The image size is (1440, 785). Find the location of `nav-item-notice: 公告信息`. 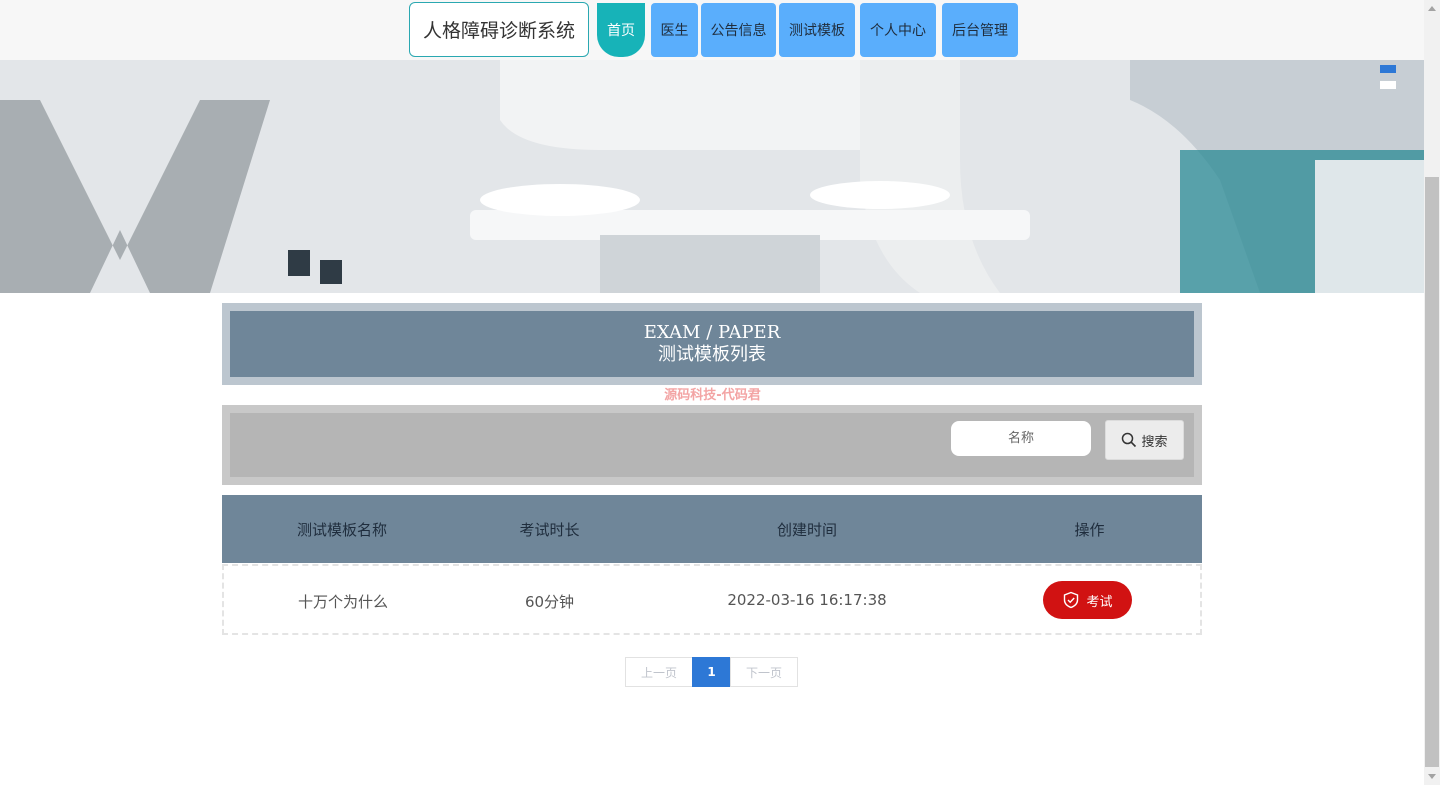

nav-item-notice: 公告信息 is located at coordinates (738, 30).